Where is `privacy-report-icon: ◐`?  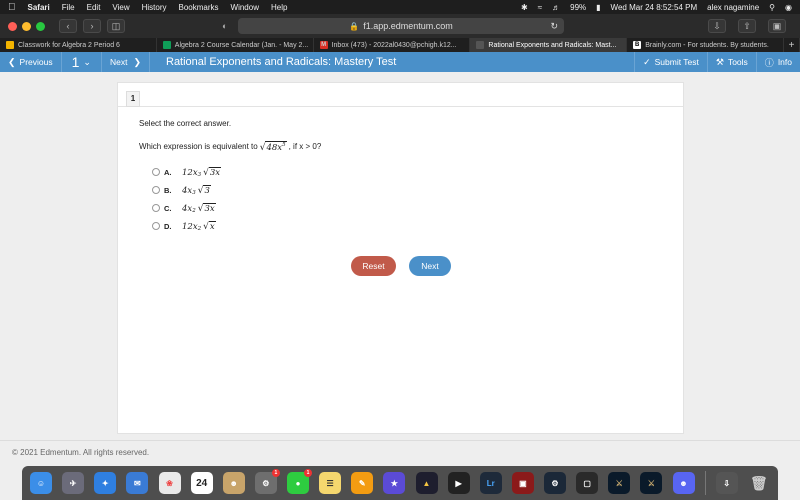
privacy-report-icon: ◐ is located at coordinates (224, 26).